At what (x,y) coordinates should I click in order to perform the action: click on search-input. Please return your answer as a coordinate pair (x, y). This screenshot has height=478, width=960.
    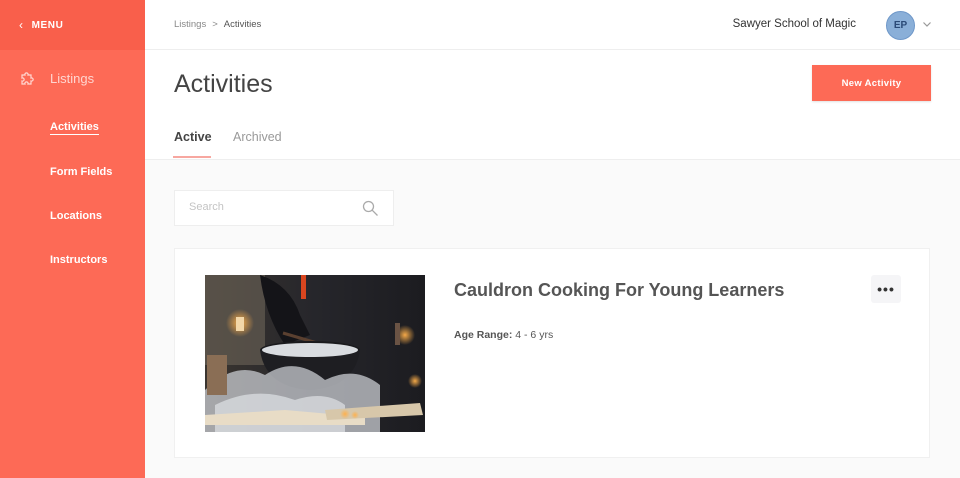
    Looking at the image, I should click on (269, 207).